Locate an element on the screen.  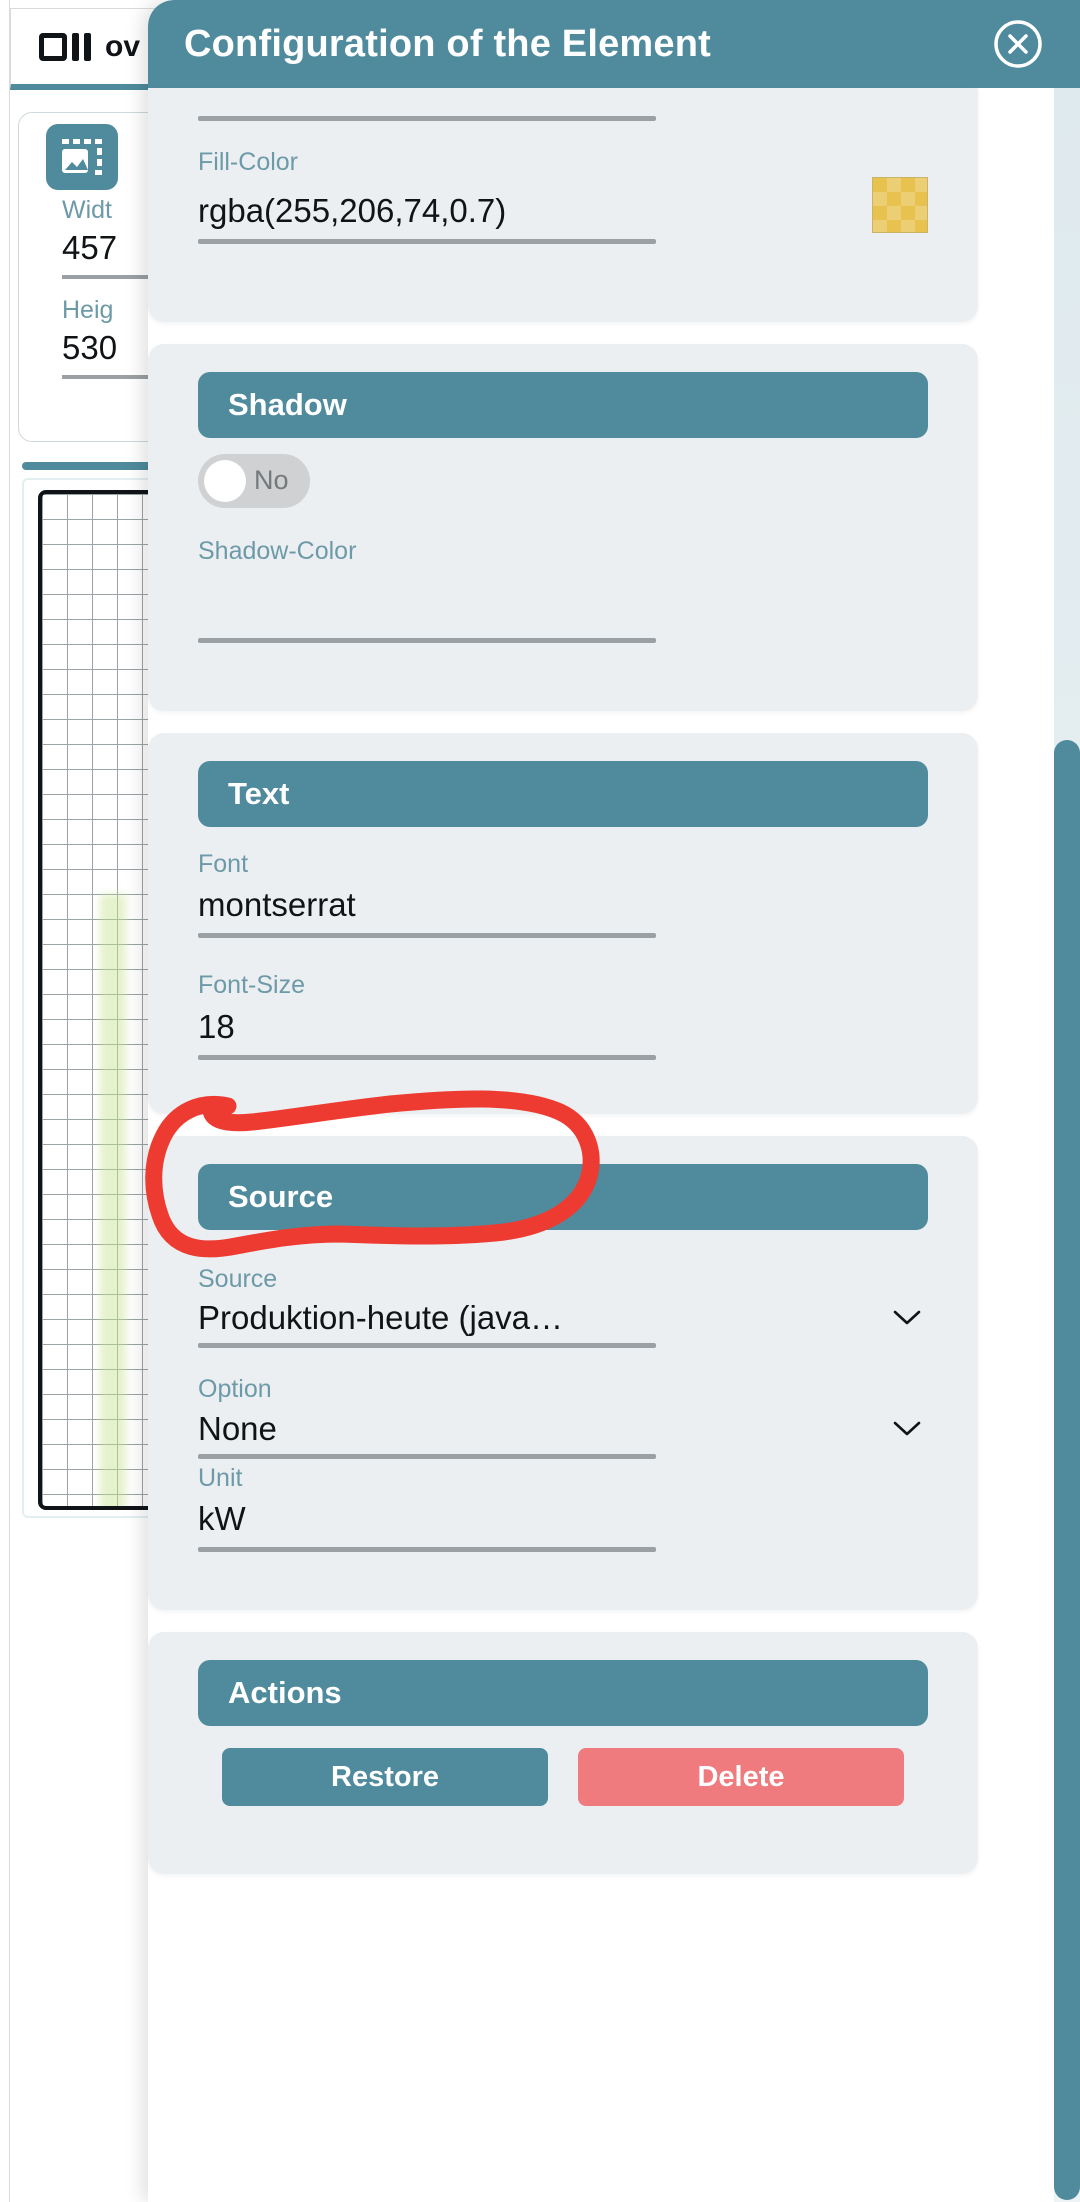
actions-section-card: Actions Restore Delete is located at coordinates (563, 1753).